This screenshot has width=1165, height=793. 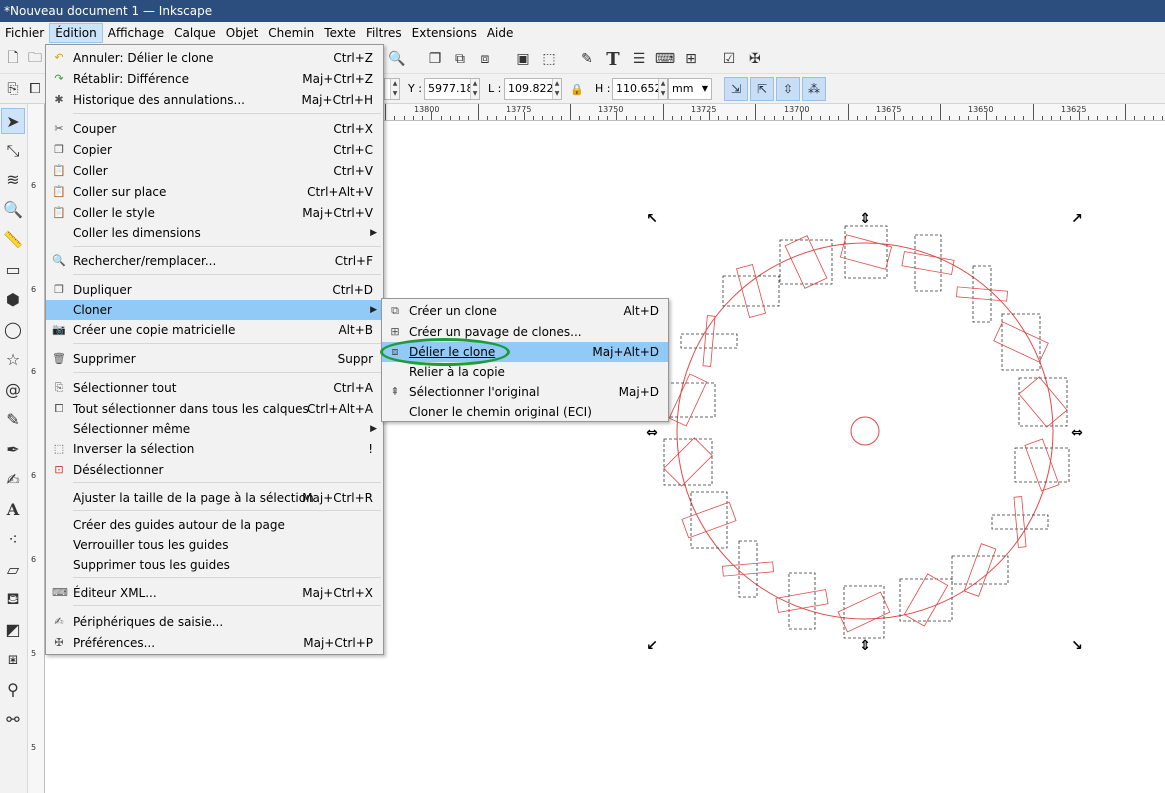 What do you see at coordinates (214, 525) in the screenshot?
I see `menu-item-guides-around-page: Créer des guides autour de la page` at bounding box center [214, 525].